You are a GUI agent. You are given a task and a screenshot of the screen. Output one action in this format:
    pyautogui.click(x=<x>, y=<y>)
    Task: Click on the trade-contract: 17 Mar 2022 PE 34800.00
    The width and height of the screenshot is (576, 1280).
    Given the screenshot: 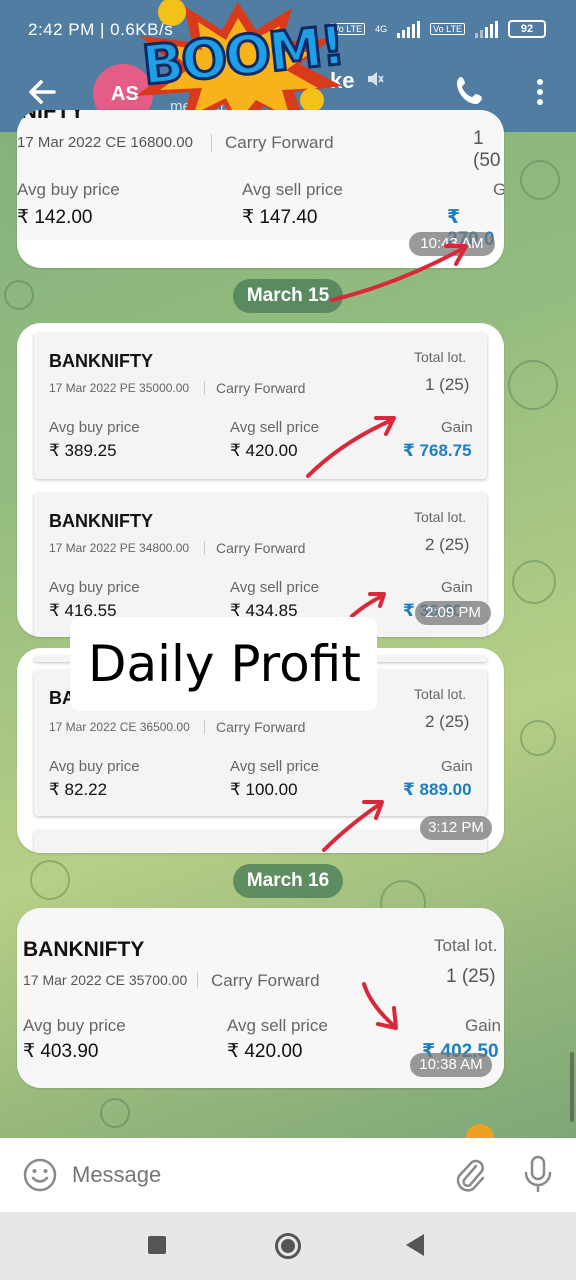 What is the action you would take?
    pyautogui.click(x=119, y=548)
    